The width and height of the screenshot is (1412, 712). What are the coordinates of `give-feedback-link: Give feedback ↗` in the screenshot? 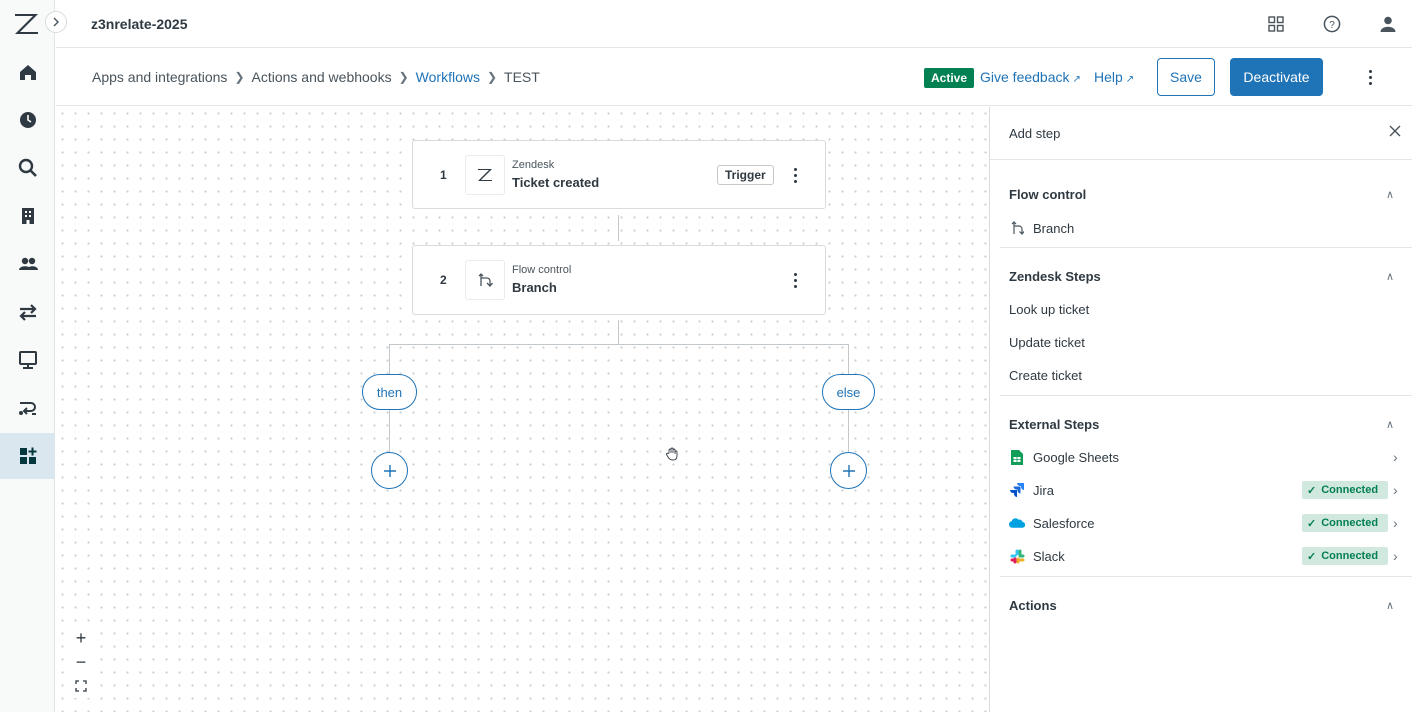 It's located at (1030, 77).